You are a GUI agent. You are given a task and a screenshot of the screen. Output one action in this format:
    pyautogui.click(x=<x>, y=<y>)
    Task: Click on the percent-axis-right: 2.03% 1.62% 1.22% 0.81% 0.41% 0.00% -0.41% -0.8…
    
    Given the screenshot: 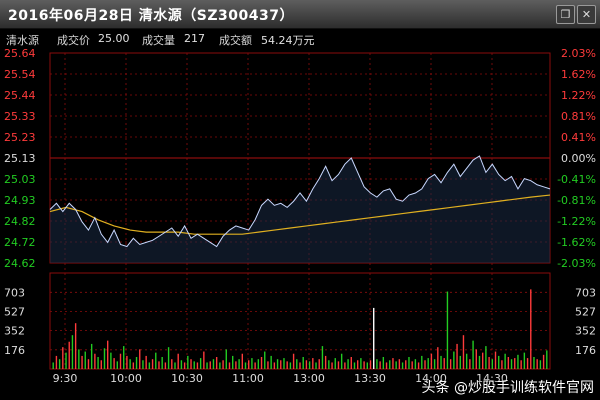 What is the action you would take?
    pyautogui.click(x=576, y=158)
    